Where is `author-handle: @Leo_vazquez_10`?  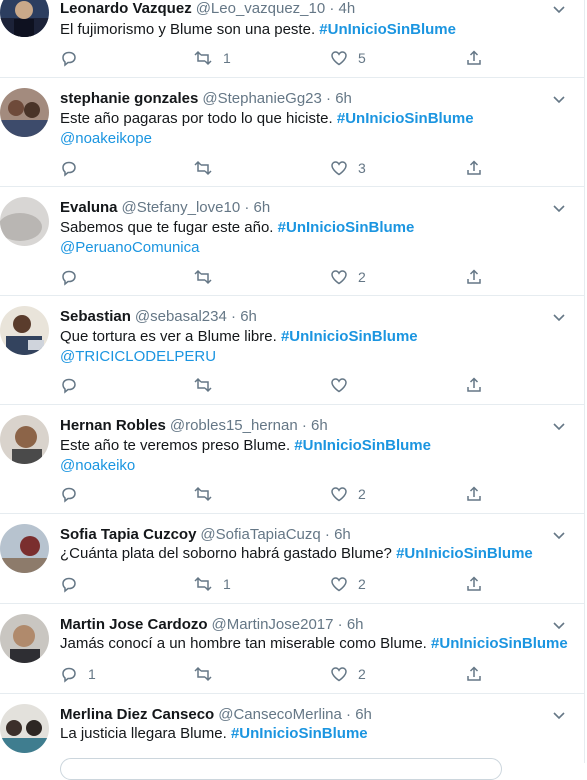 author-handle: @Leo_vazquez_10 is located at coordinates (261, 8).